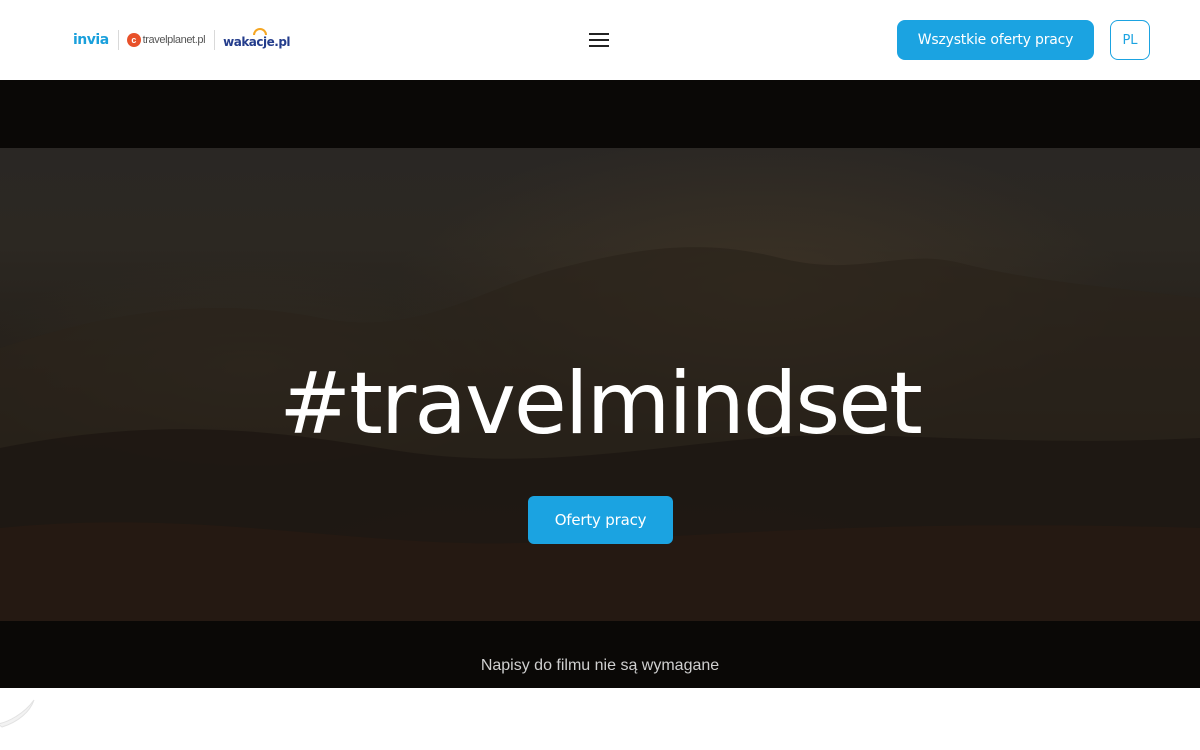  What do you see at coordinates (600, 520) in the screenshot?
I see `job-offers-button: Oferty pracy` at bounding box center [600, 520].